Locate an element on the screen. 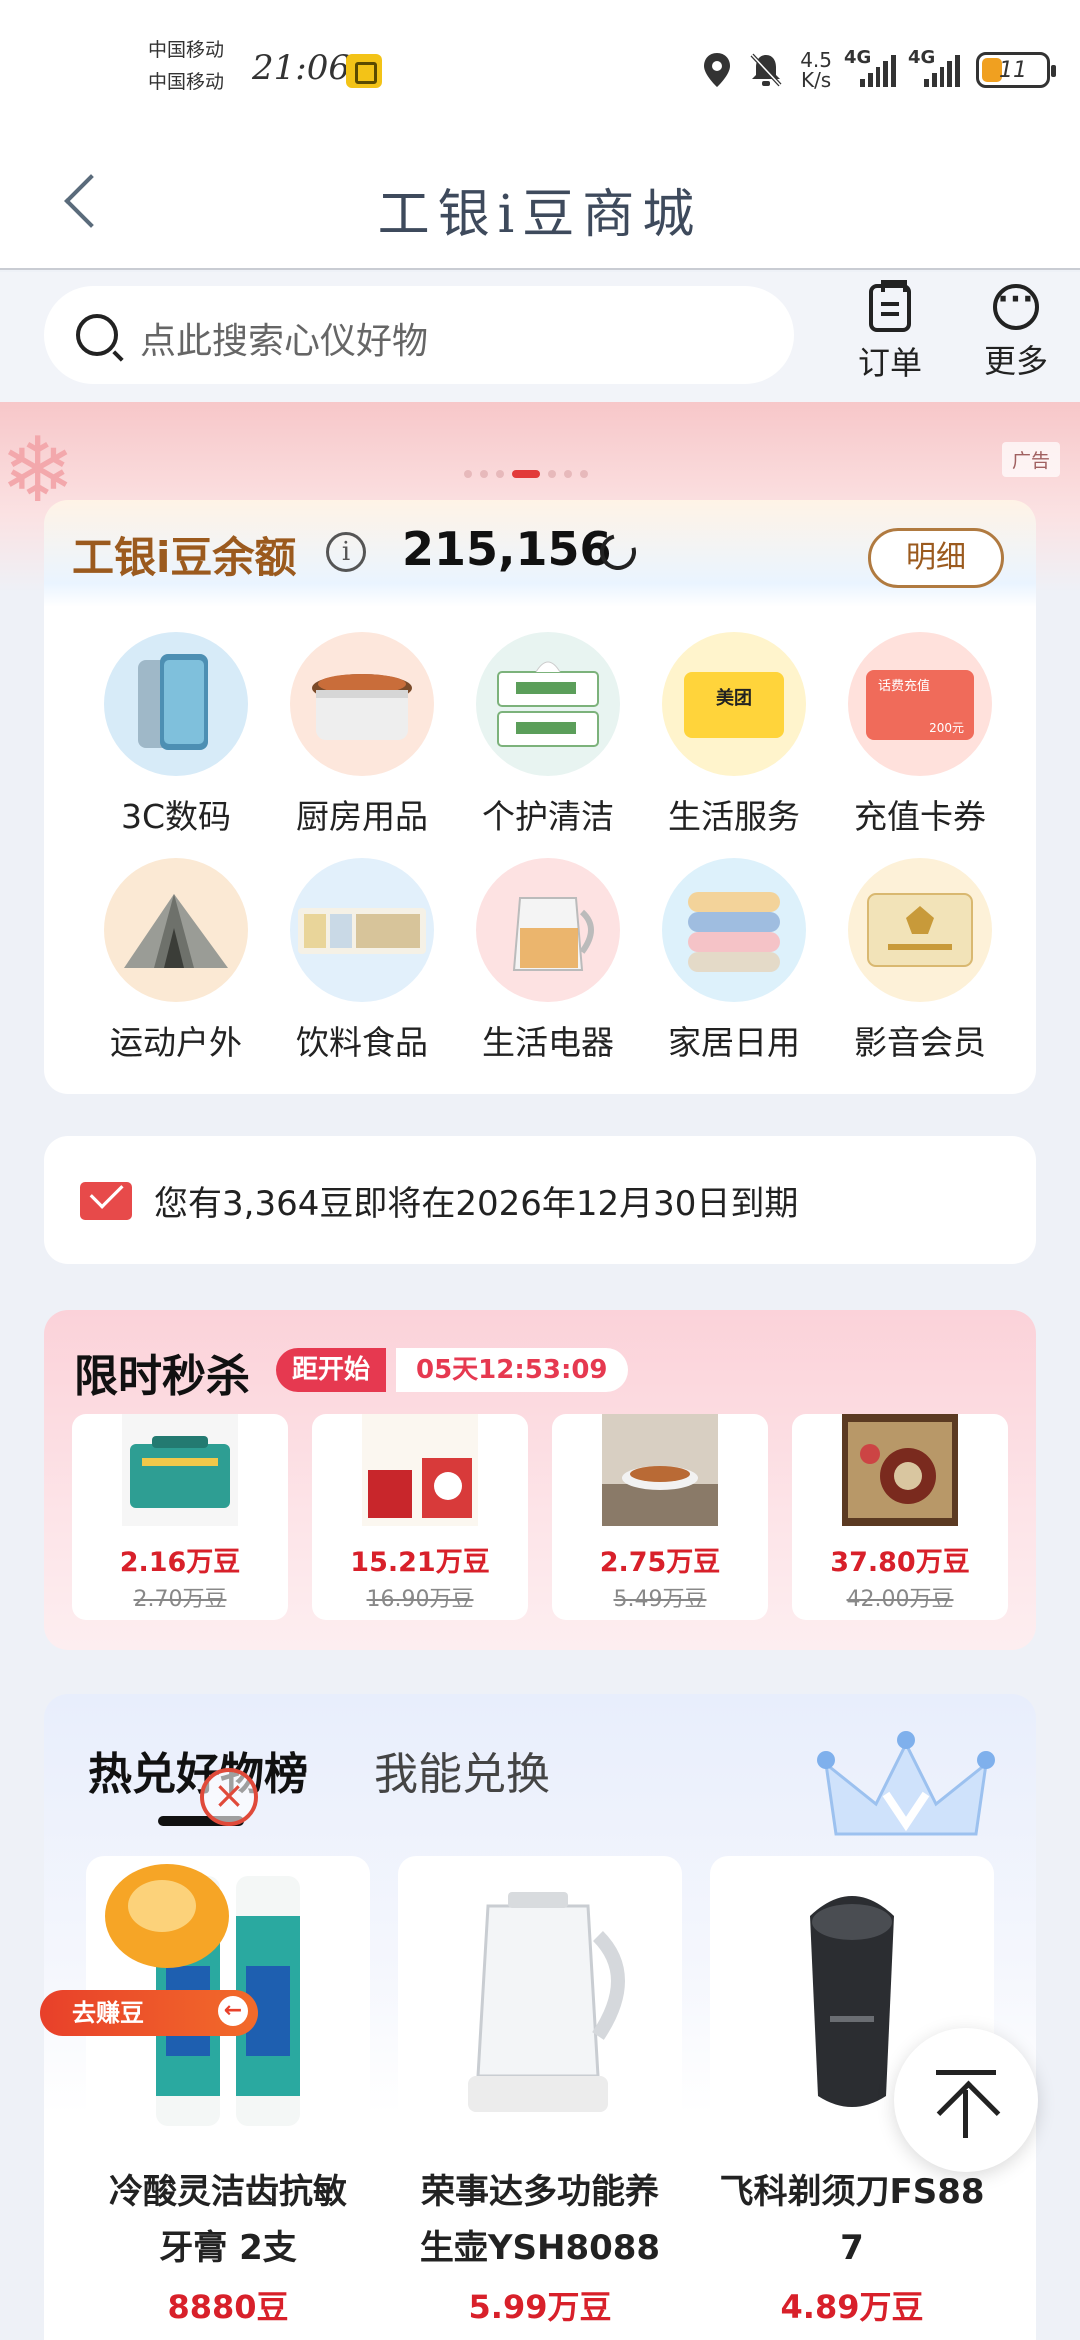 The width and height of the screenshot is (1080, 2340). category-3c: 3C数码 is located at coordinates (176, 735).